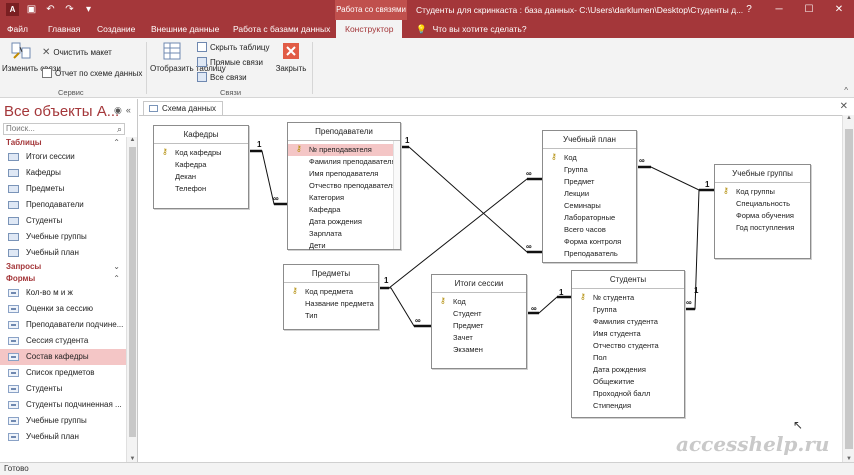 The image size is (854, 475). Describe the element at coordinates (63, 173) in the screenshot. I see `nav-table-item: Кафедры` at that location.